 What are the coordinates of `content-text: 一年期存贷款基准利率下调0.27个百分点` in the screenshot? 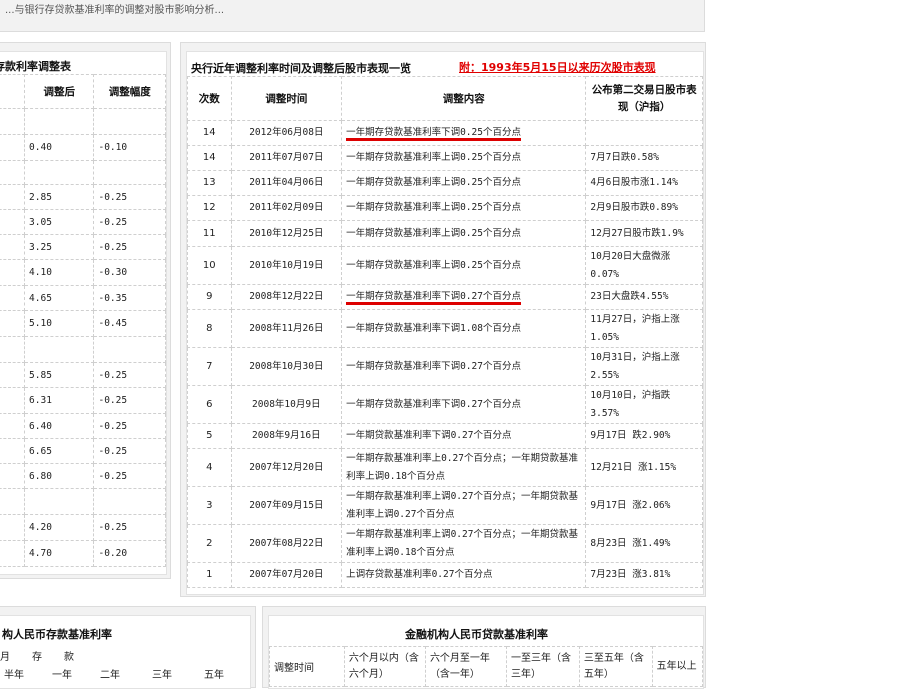 It's located at (433, 366).